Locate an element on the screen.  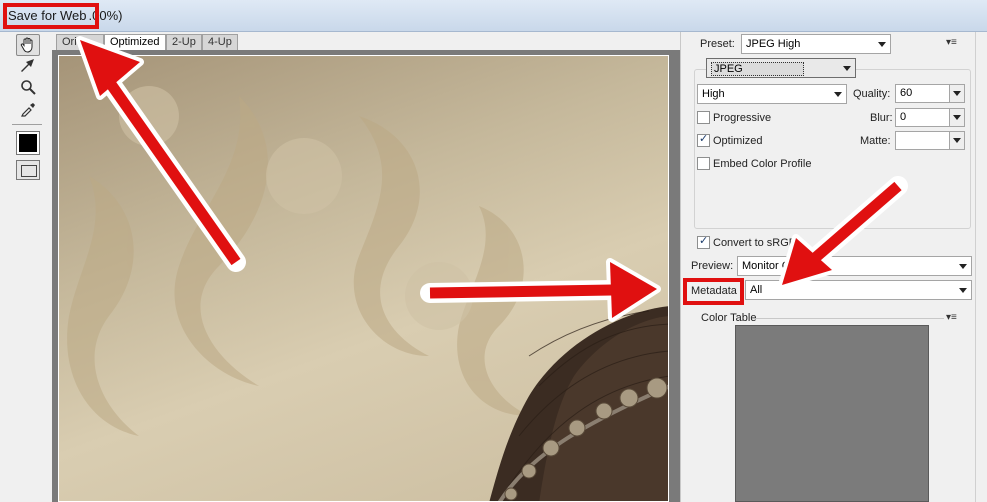
preset-dropdown: JPEG High is located at coordinates (816, 44).